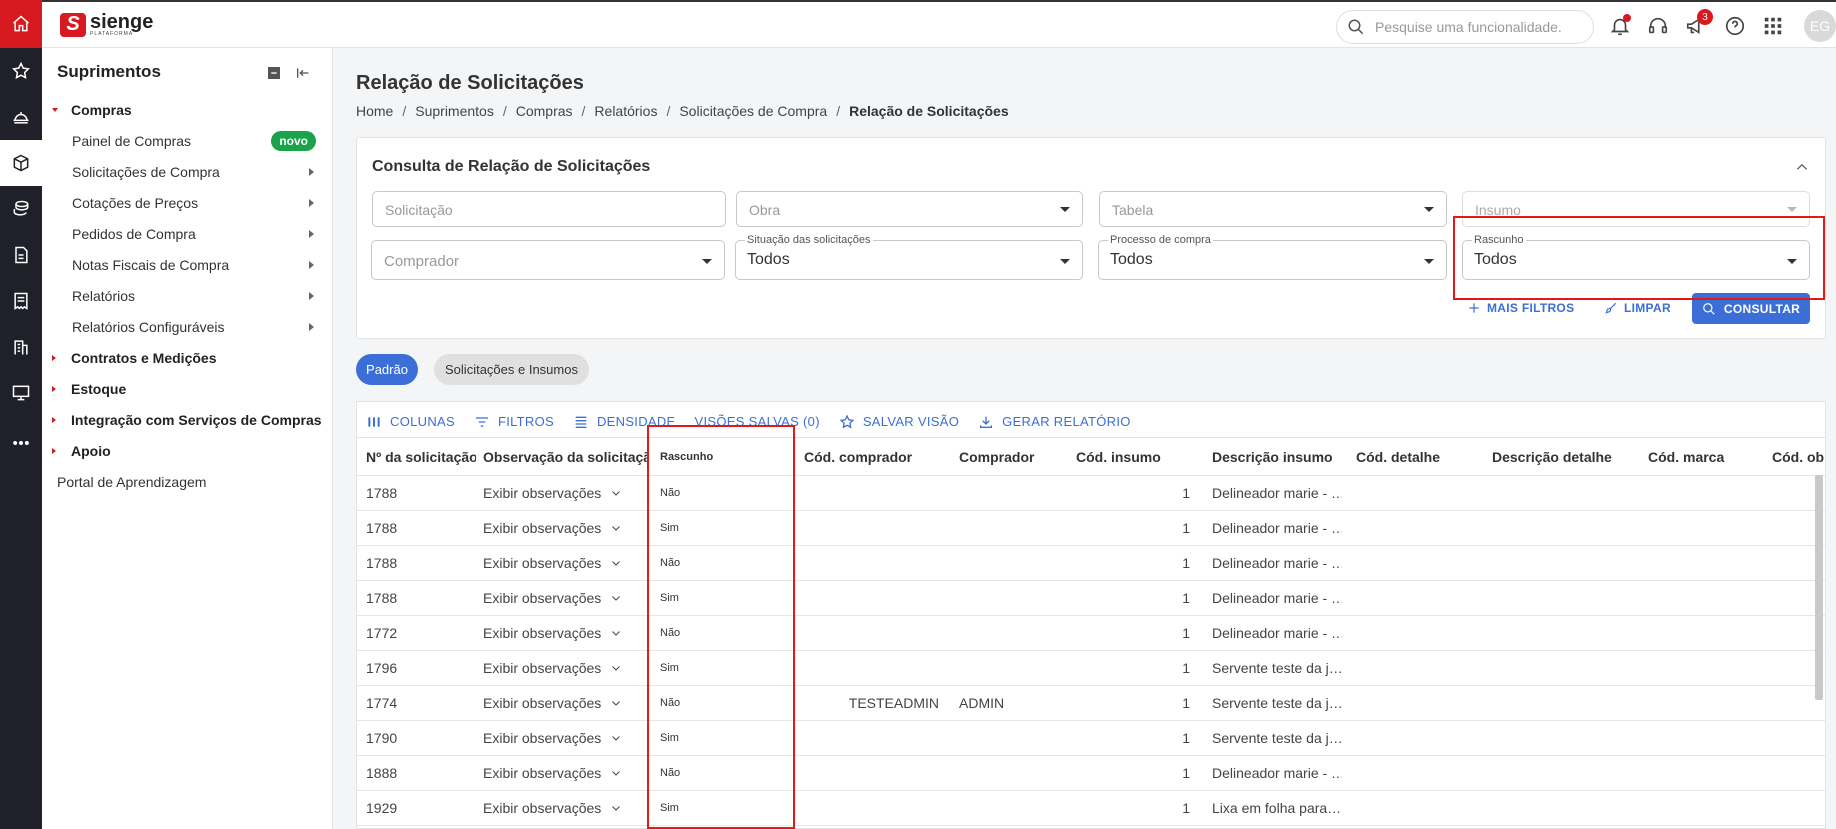 This screenshot has width=1836, height=829. Describe the element at coordinates (187, 451) in the screenshot. I see `sidebar-group-apoio: Apoio` at that location.